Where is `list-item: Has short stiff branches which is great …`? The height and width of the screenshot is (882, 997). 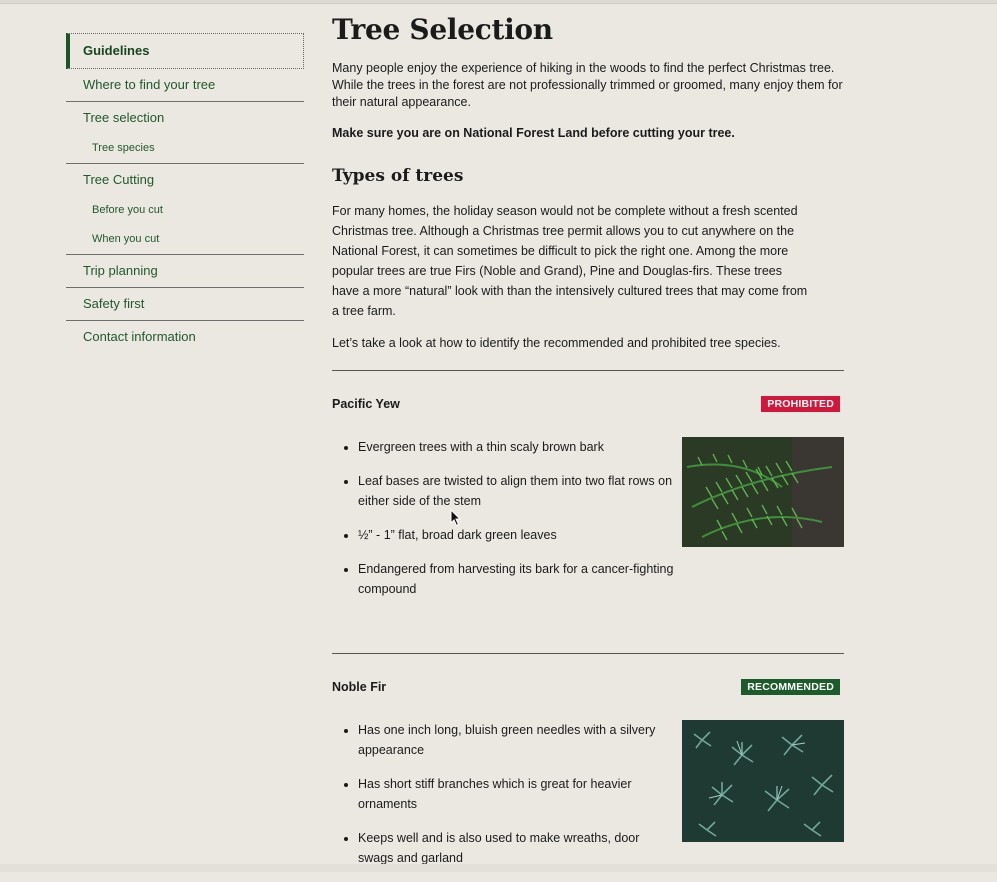
list-item: Has short stiff branches which is great … is located at coordinates (518, 794).